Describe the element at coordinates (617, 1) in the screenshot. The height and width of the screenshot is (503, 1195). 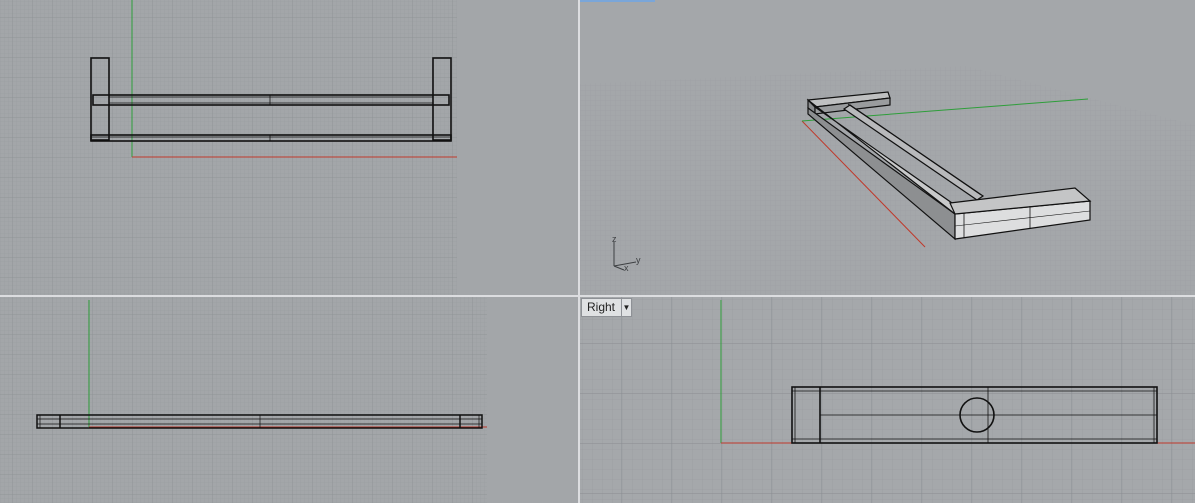
I see `active-viewport-indicator` at that location.